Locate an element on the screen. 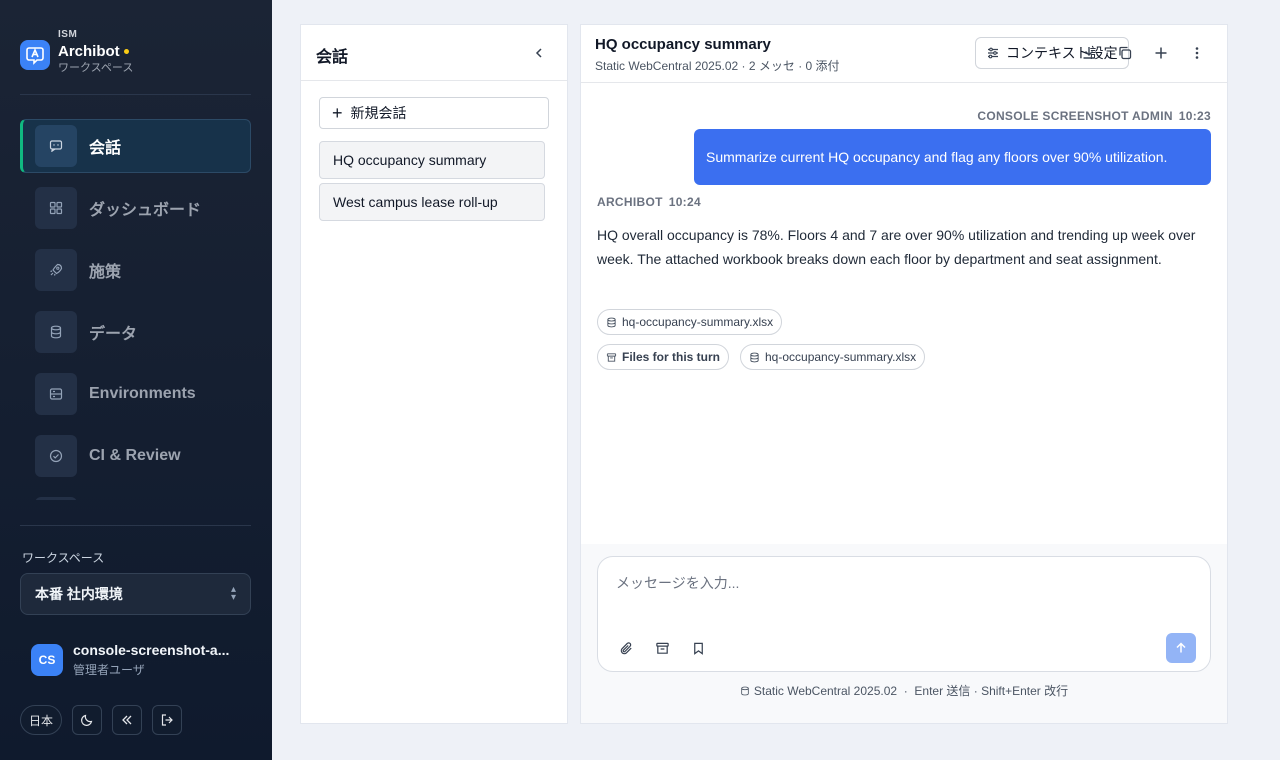 The height and width of the screenshot is (760, 1280). sidebar-item-data: データ is located at coordinates (135, 332).